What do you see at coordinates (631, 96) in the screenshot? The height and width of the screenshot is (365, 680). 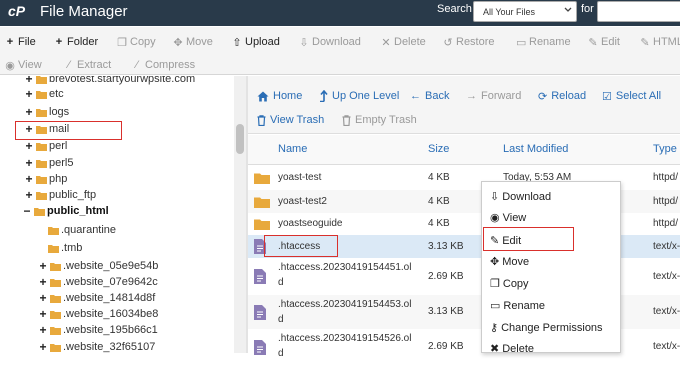 I see `select-all-button: ☑ Select All` at bounding box center [631, 96].